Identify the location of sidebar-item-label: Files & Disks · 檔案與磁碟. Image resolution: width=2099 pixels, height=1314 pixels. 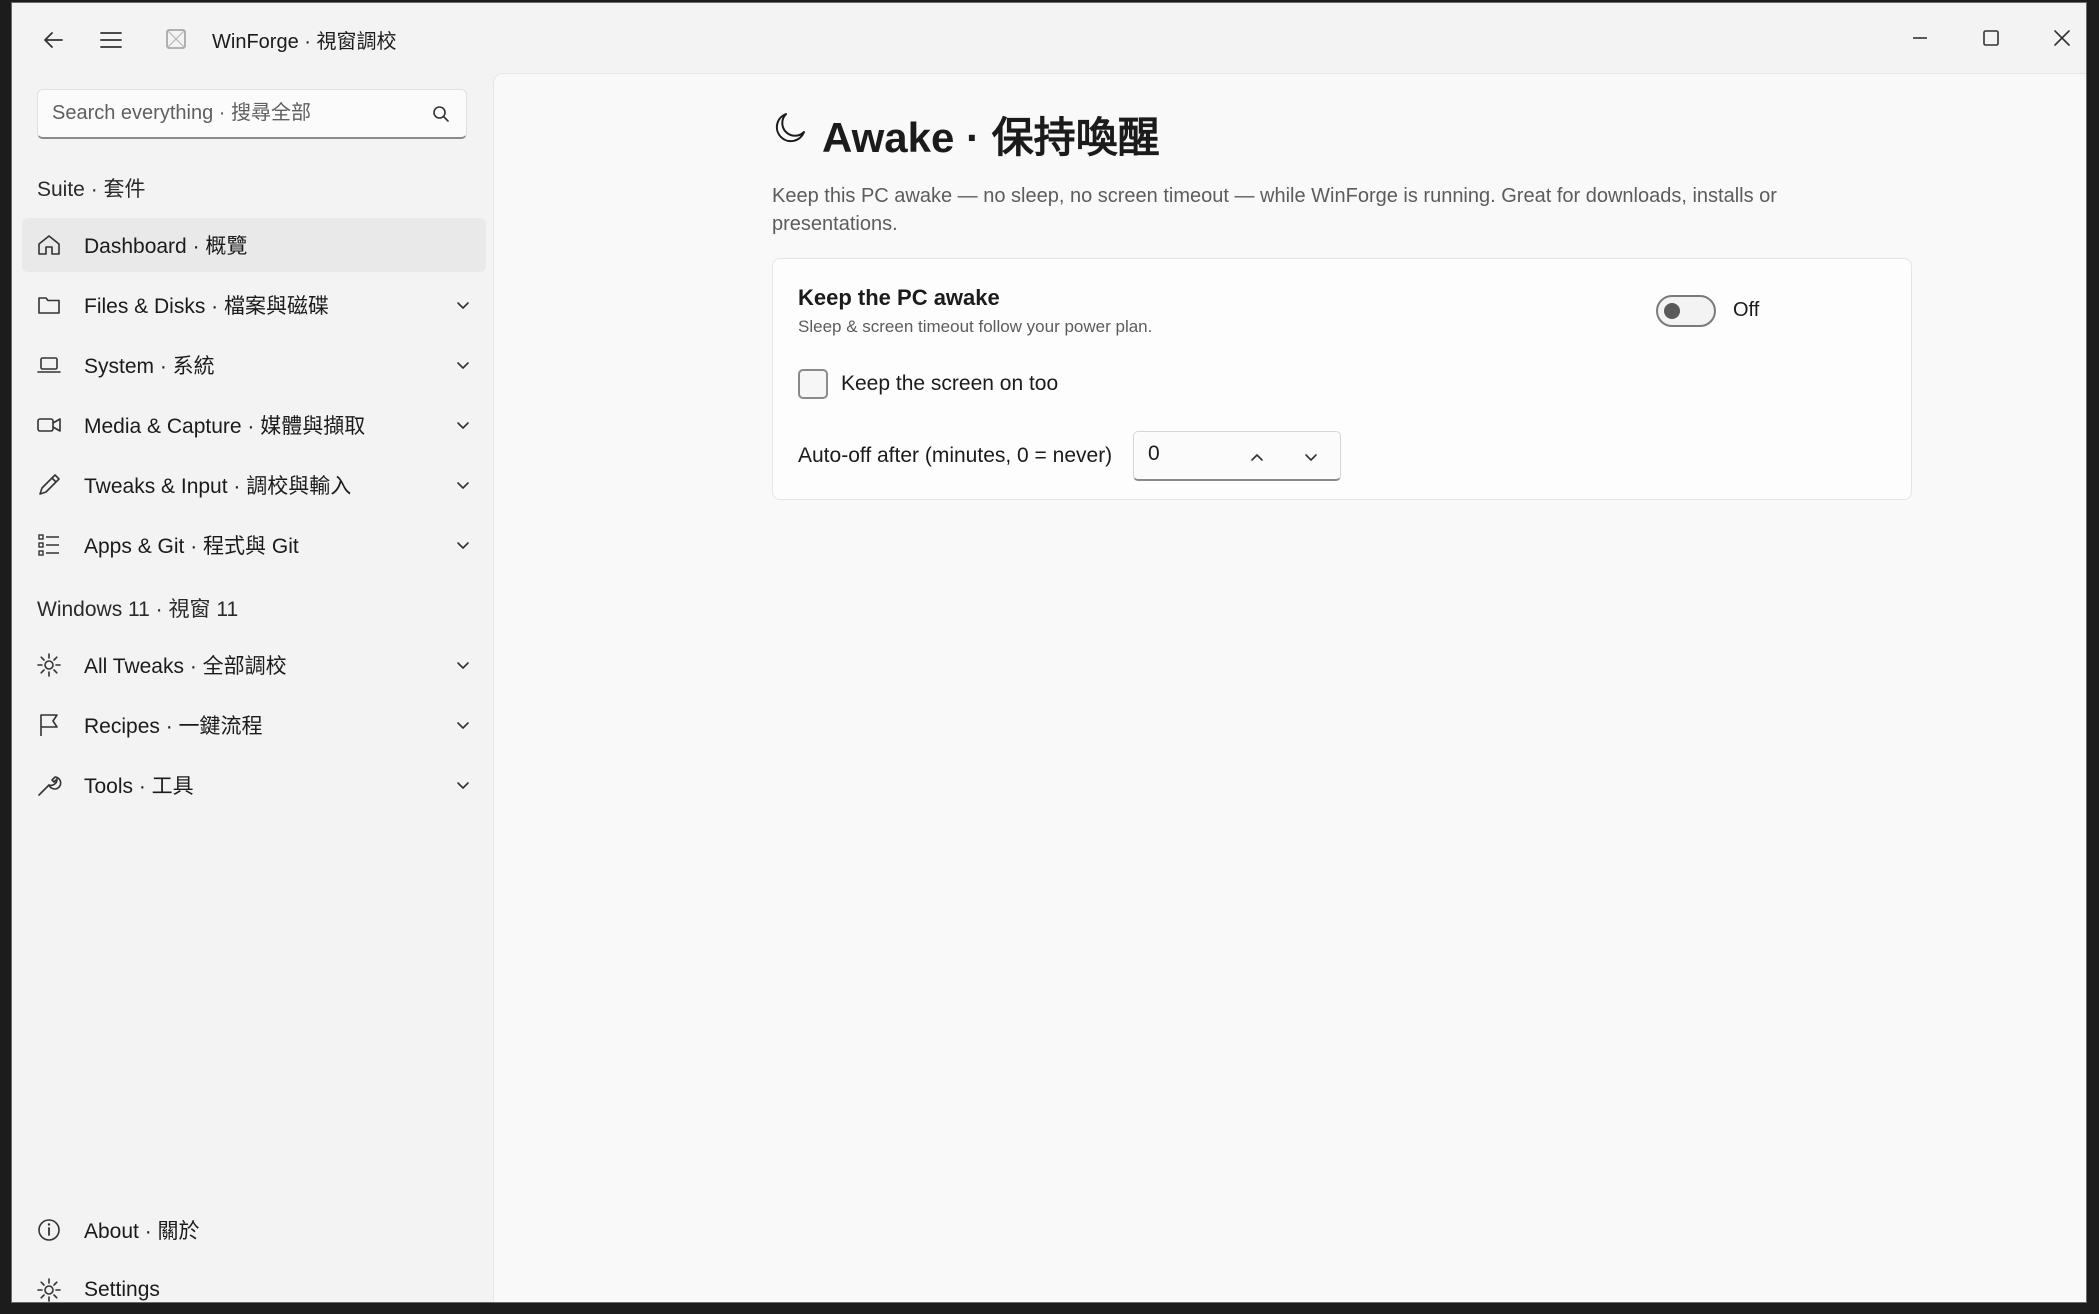
(207, 306).